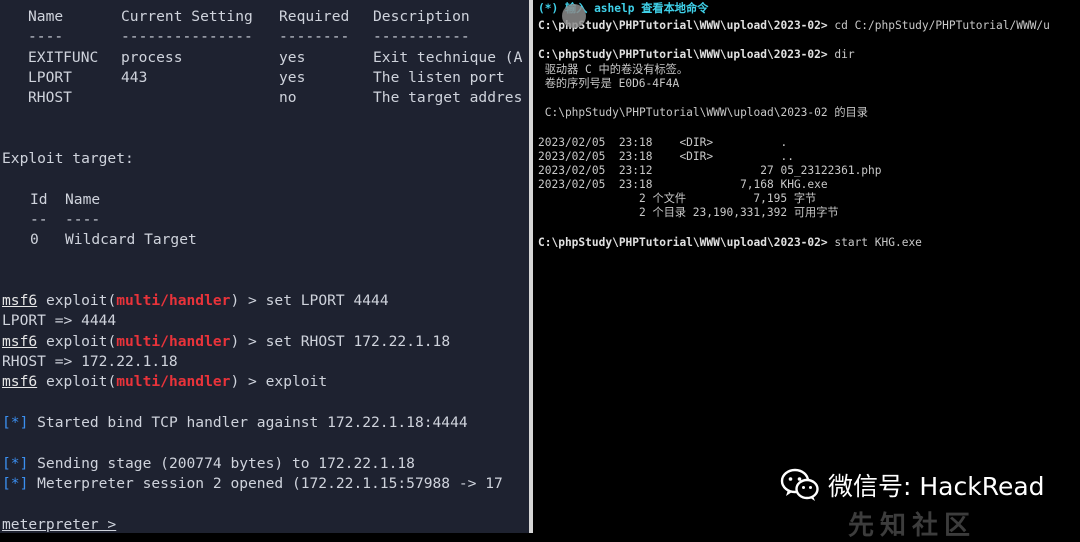 This screenshot has height=542, width=1080. I want to click on options-header-name: Name, so click(46, 16).